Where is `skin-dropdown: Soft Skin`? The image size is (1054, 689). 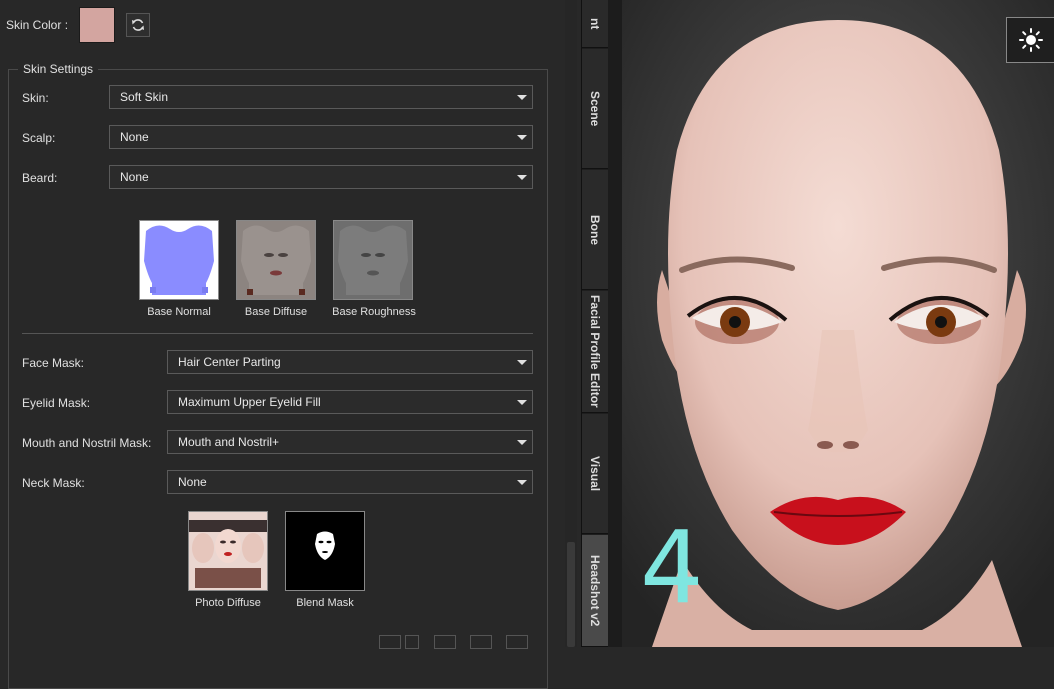
skin-dropdown: Soft Skin is located at coordinates (321, 97).